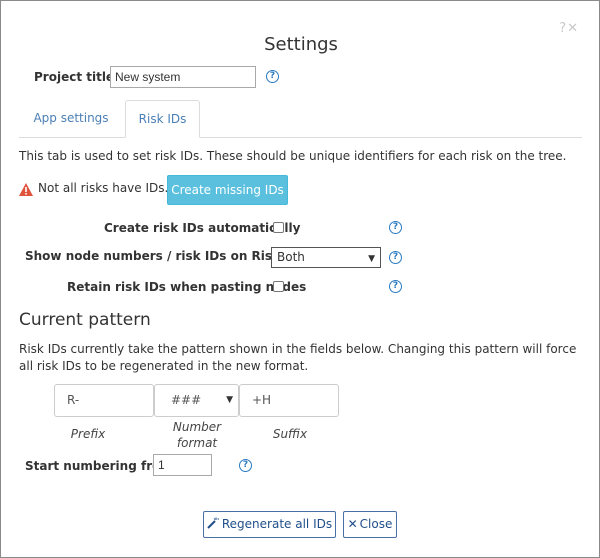  I want to click on auto-create-checkbox, so click(278, 227).